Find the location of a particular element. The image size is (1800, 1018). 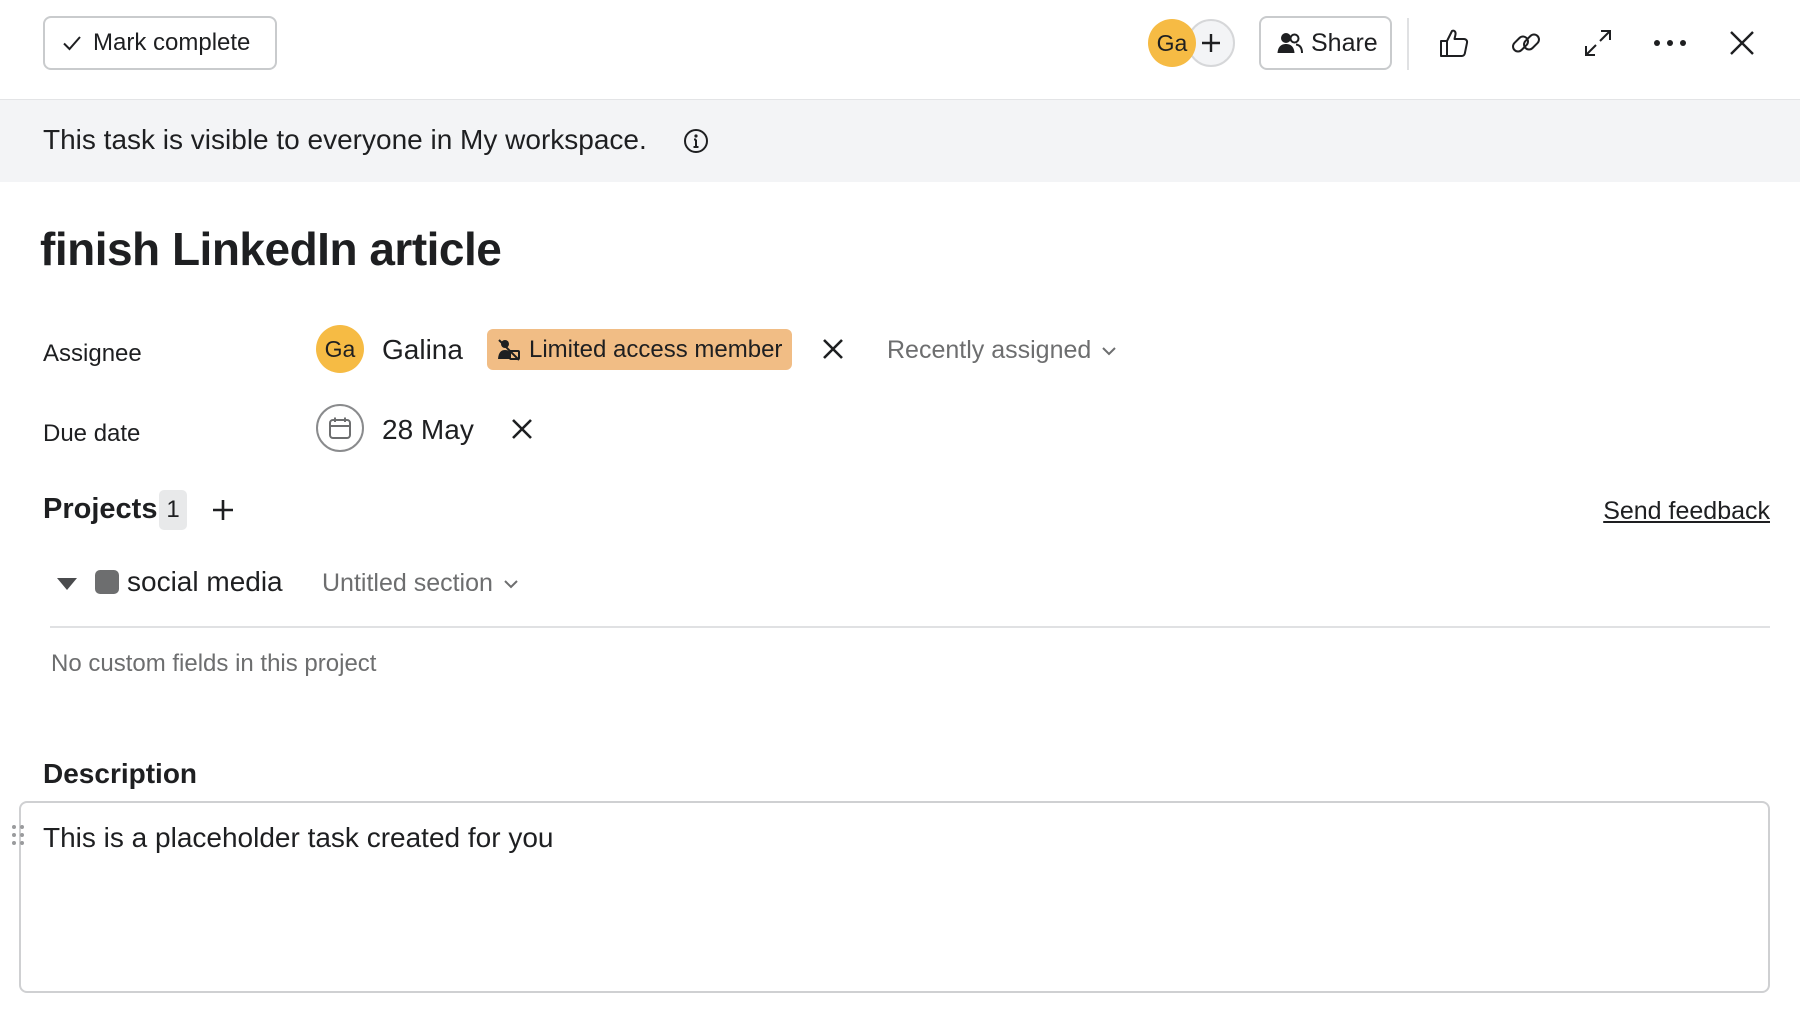

drag-handle-icon is located at coordinates (18, 835).